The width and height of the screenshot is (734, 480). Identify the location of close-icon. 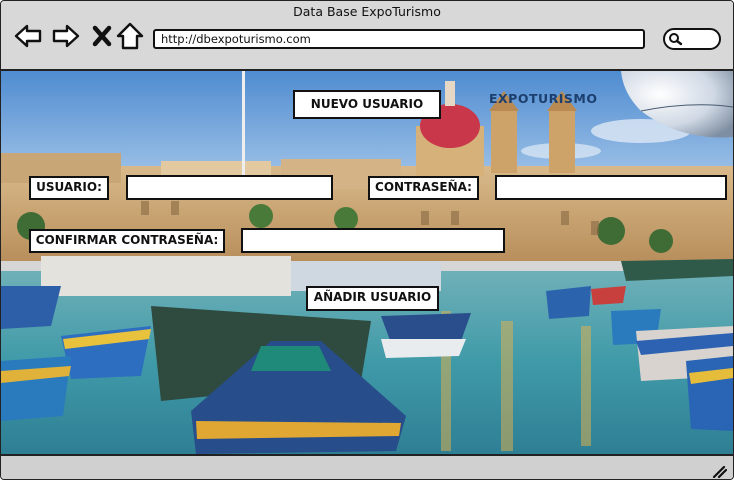
(102, 36).